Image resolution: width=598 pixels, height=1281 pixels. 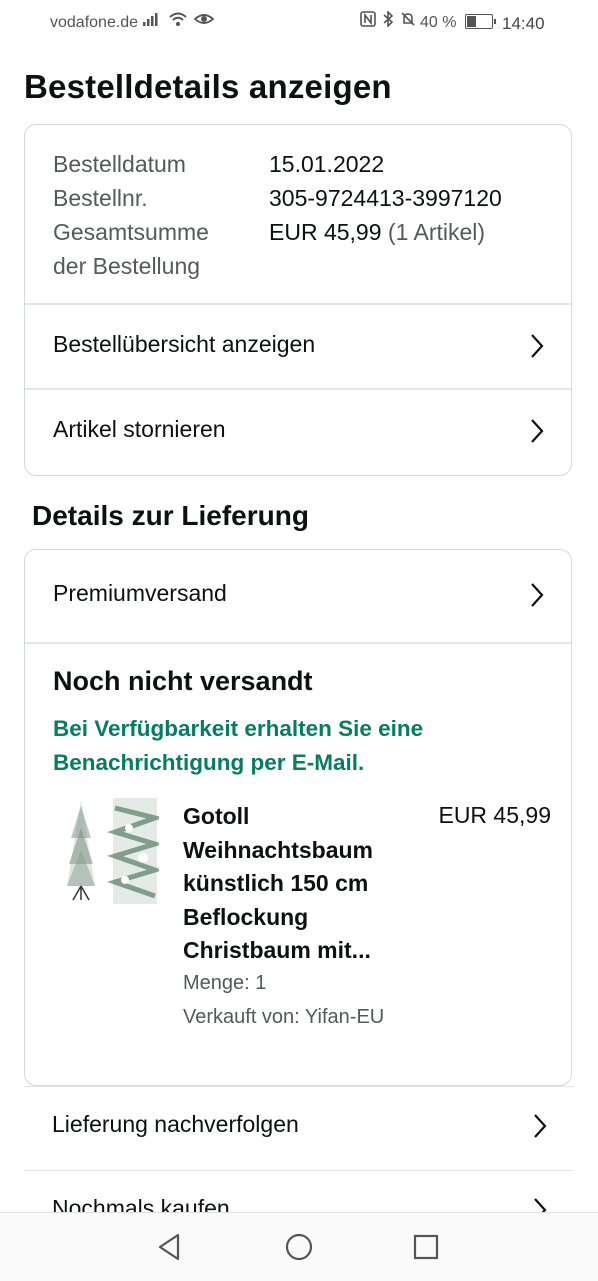 I want to click on order-number-value: 305-9724413-3997120, so click(x=385, y=198).